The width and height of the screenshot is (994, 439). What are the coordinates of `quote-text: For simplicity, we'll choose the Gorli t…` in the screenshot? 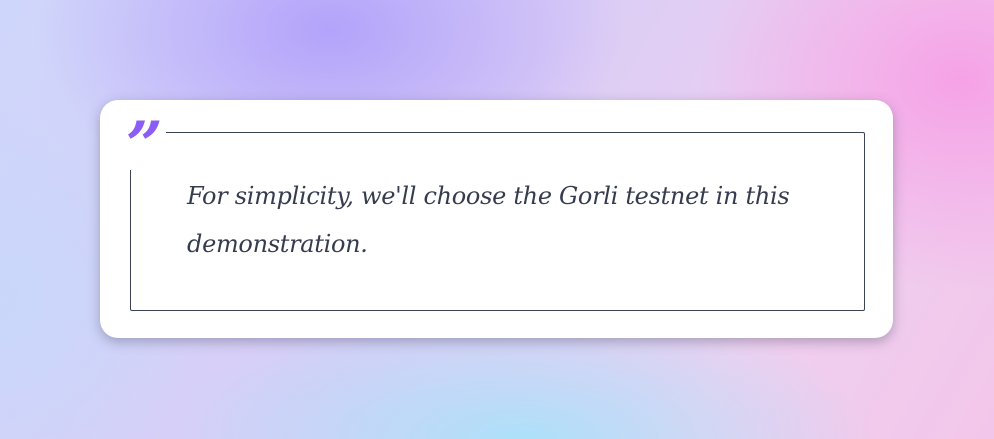 It's located at (488, 220).